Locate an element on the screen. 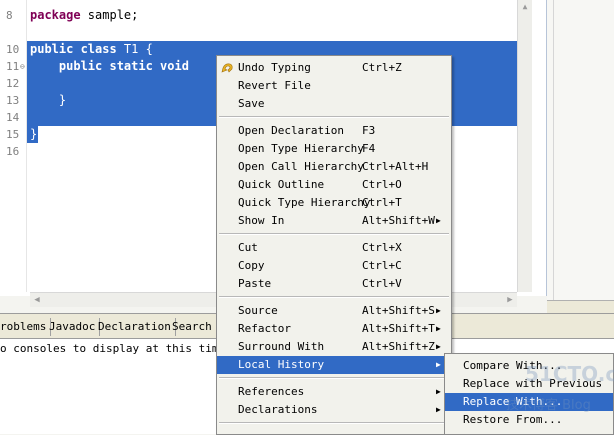 The height and width of the screenshot is (435, 614). tab-problems: roblems is located at coordinates (26, 327).